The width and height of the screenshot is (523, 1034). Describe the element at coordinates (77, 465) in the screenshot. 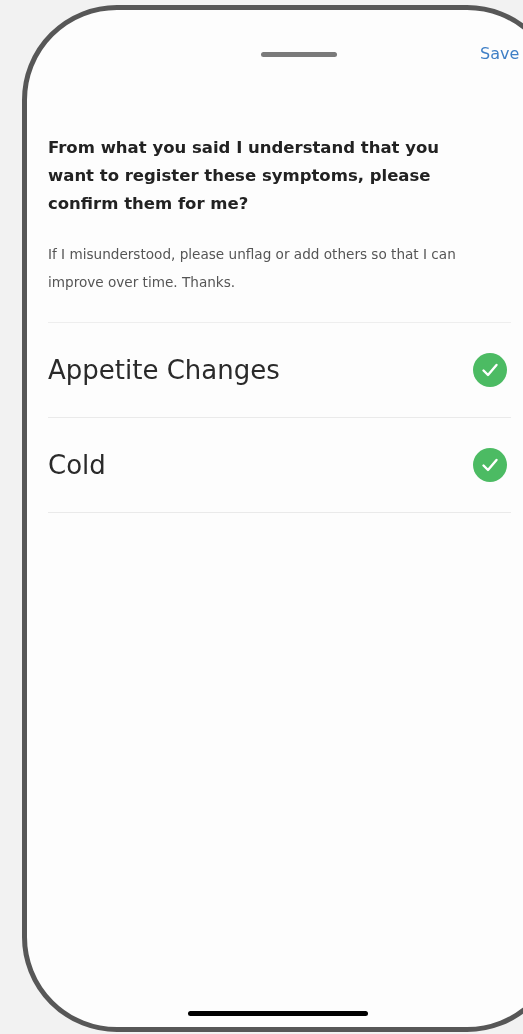

I see `symptom-label: Cold` at that location.